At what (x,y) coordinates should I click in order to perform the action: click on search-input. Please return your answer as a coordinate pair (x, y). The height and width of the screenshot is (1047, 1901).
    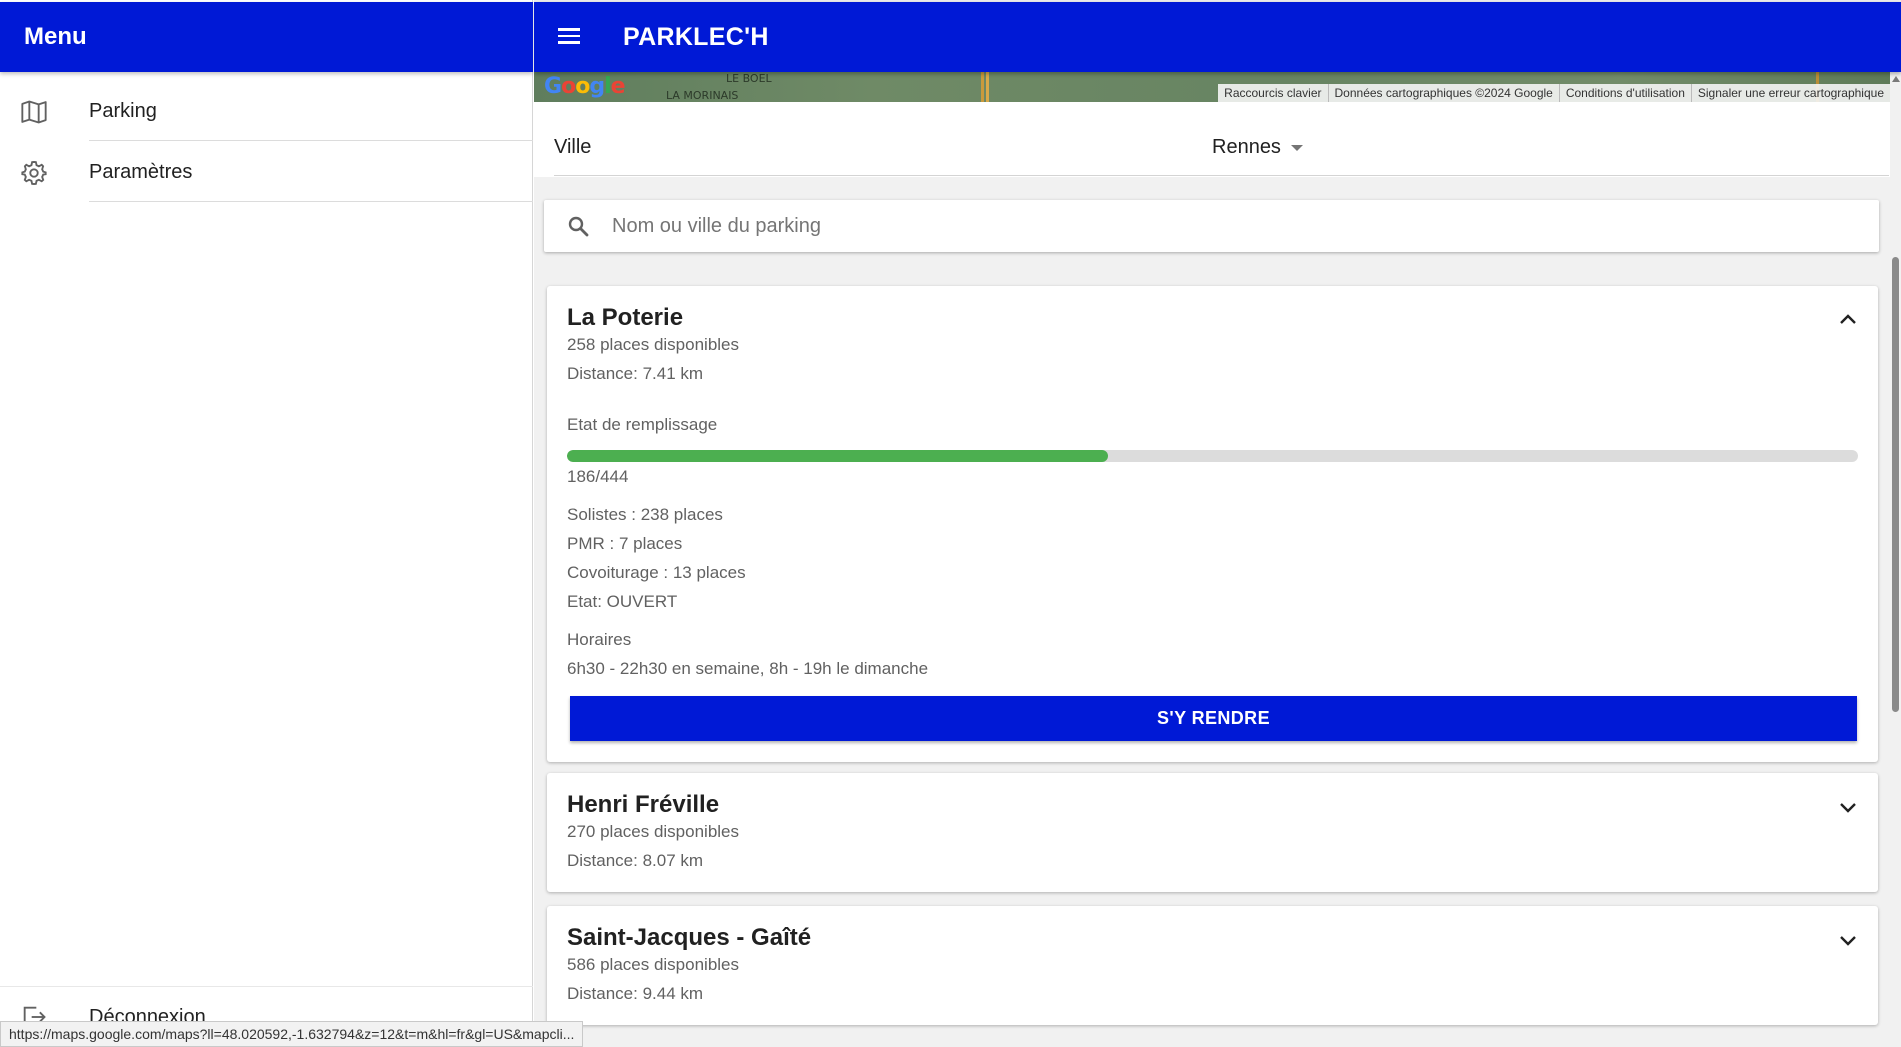
    Looking at the image, I should click on (1232, 226).